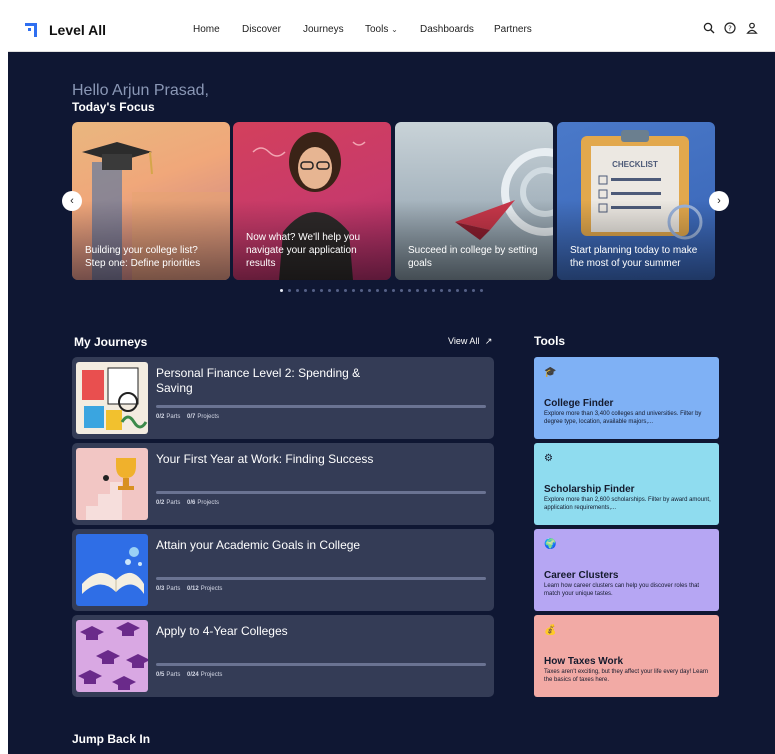  Describe the element at coordinates (447, 29) in the screenshot. I see `nav-dashboards: Dashboards` at that location.